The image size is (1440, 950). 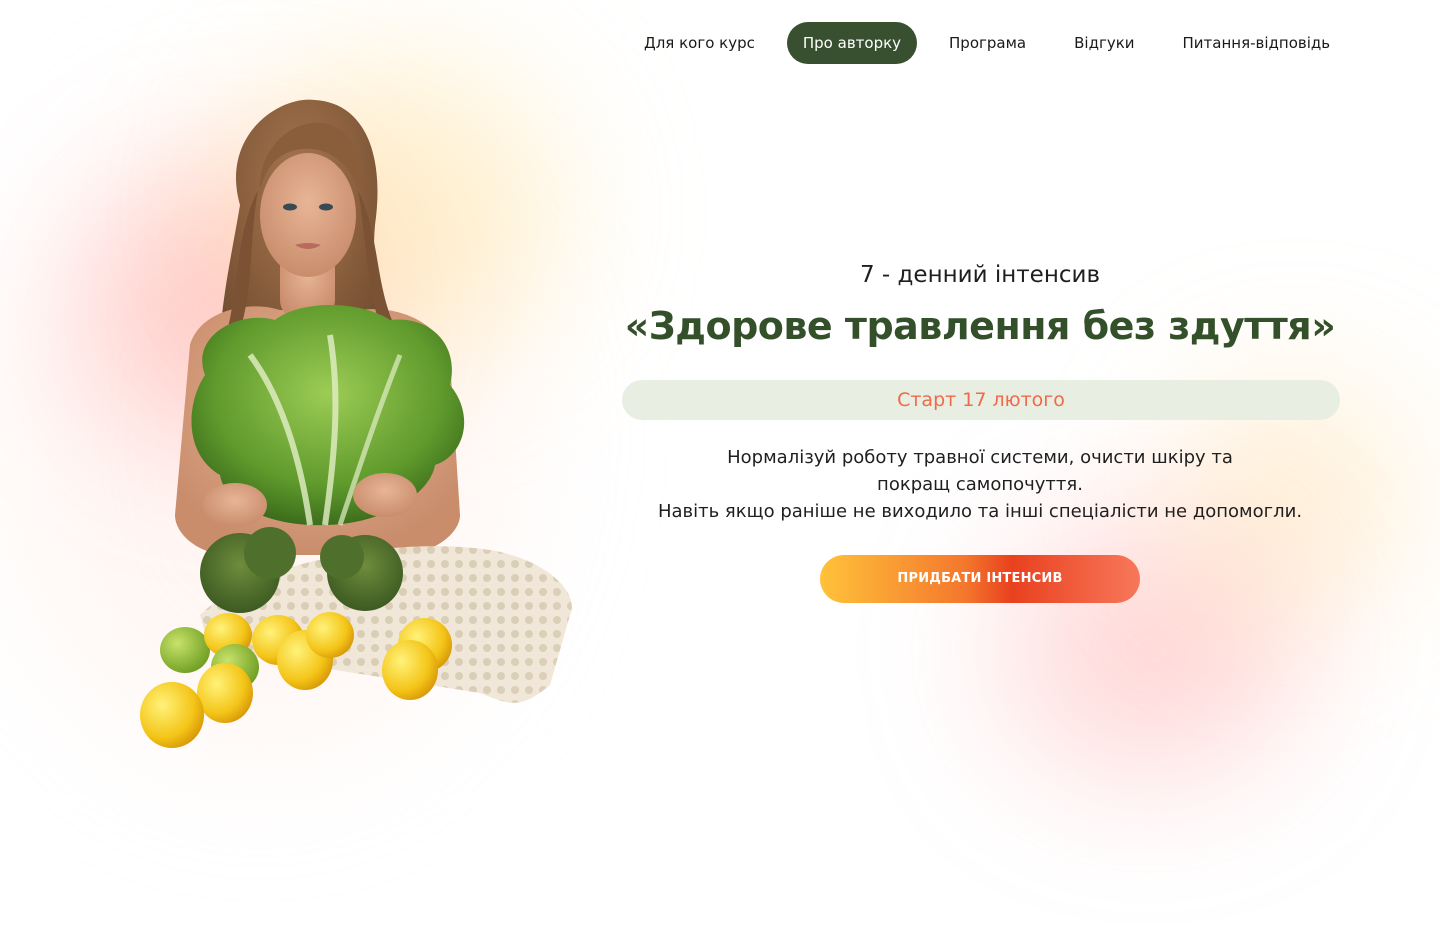 What do you see at coordinates (1257, 43) in the screenshot?
I see `nav-item-faq: Питання-відповідь` at bounding box center [1257, 43].